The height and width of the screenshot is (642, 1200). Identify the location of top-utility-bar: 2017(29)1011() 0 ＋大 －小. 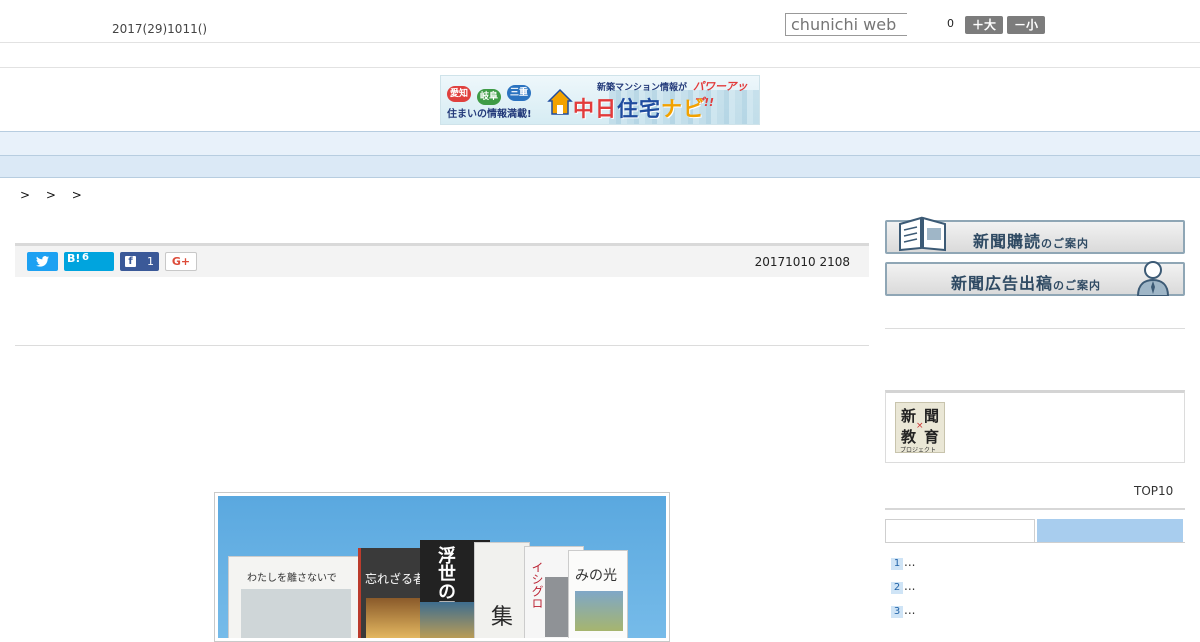
(600, 21).